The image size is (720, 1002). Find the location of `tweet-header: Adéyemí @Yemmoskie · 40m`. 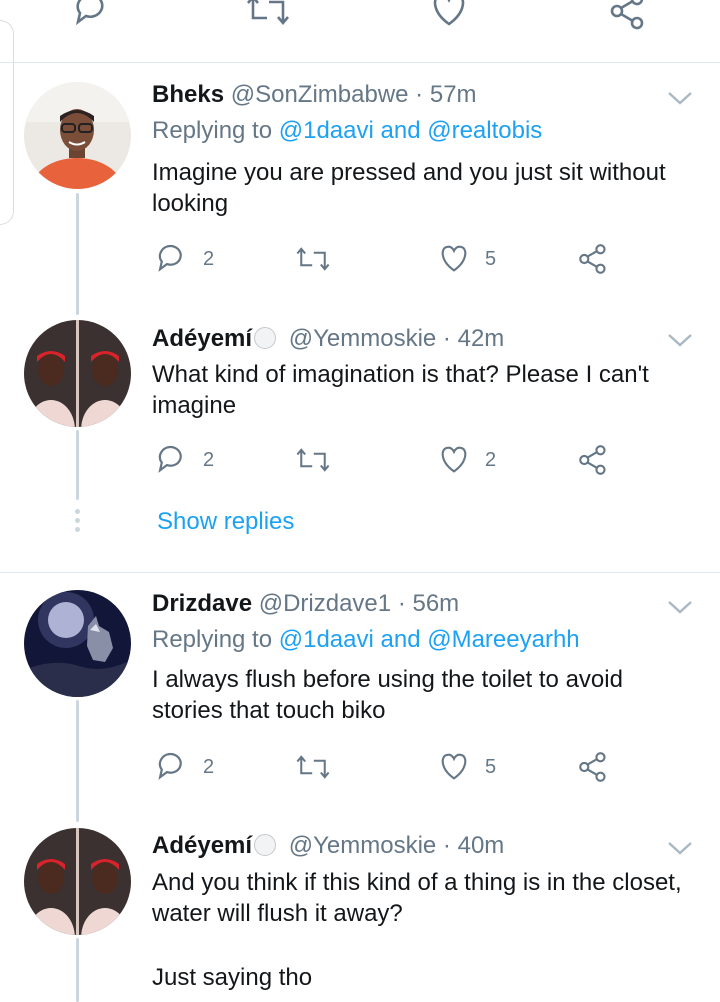

tweet-header: Adéyemí @Yemmoskie · 40m is located at coordinates (328, 846).